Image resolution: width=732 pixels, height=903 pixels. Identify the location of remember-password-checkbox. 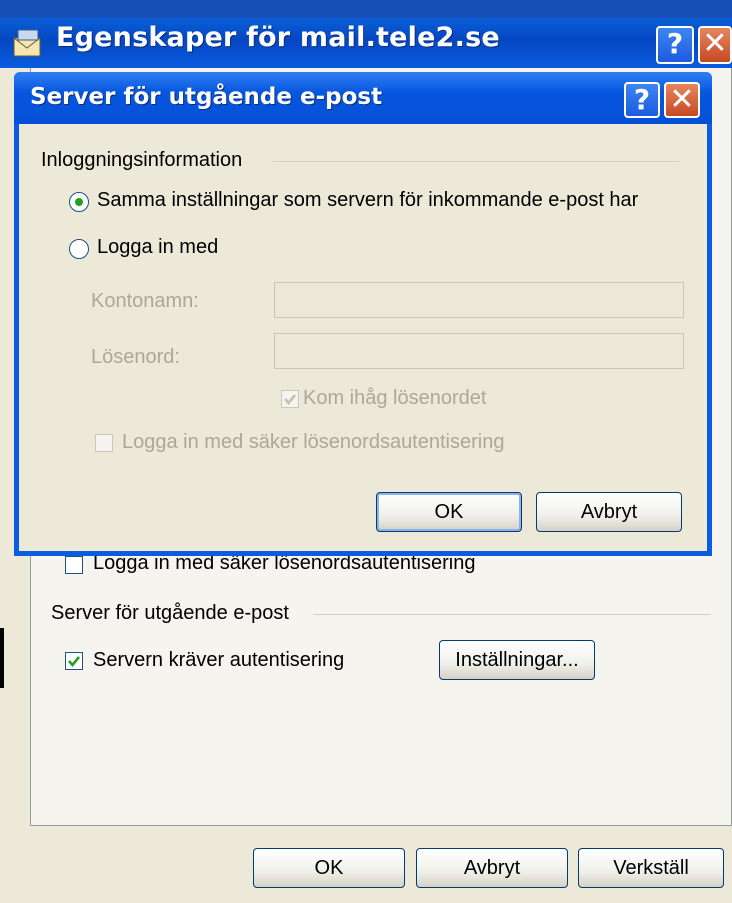
(290, 399).